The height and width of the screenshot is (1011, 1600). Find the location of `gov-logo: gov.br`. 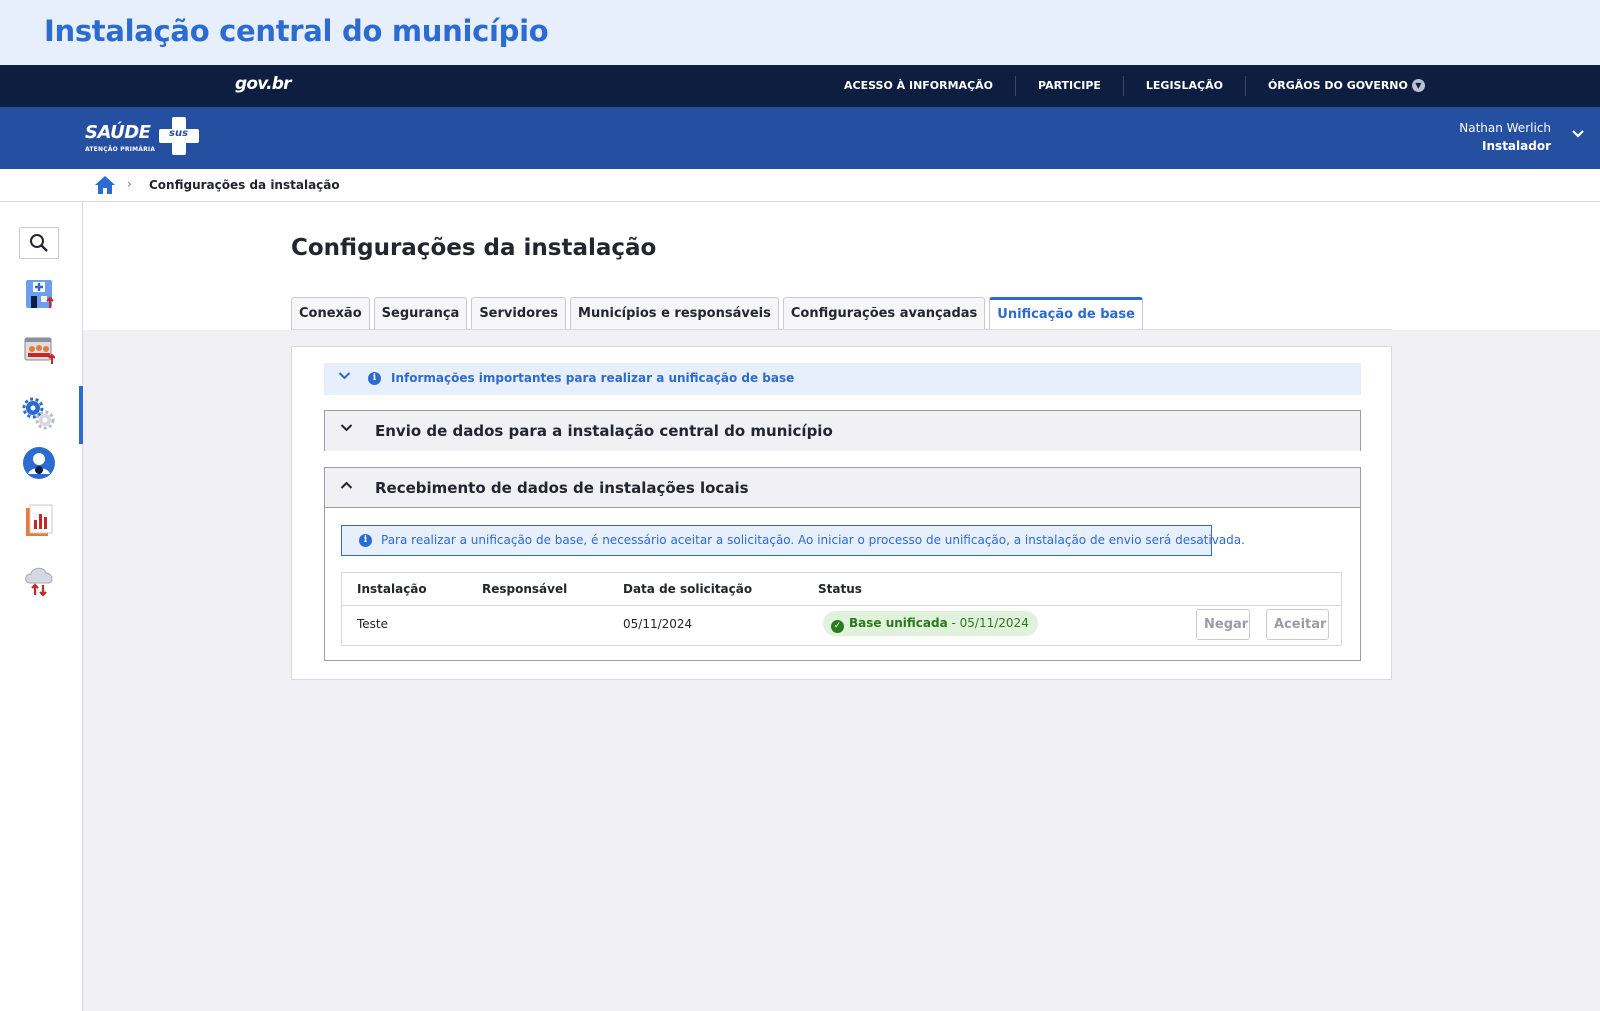

gov-logo: gov.br is located at coordinates (263, 84).